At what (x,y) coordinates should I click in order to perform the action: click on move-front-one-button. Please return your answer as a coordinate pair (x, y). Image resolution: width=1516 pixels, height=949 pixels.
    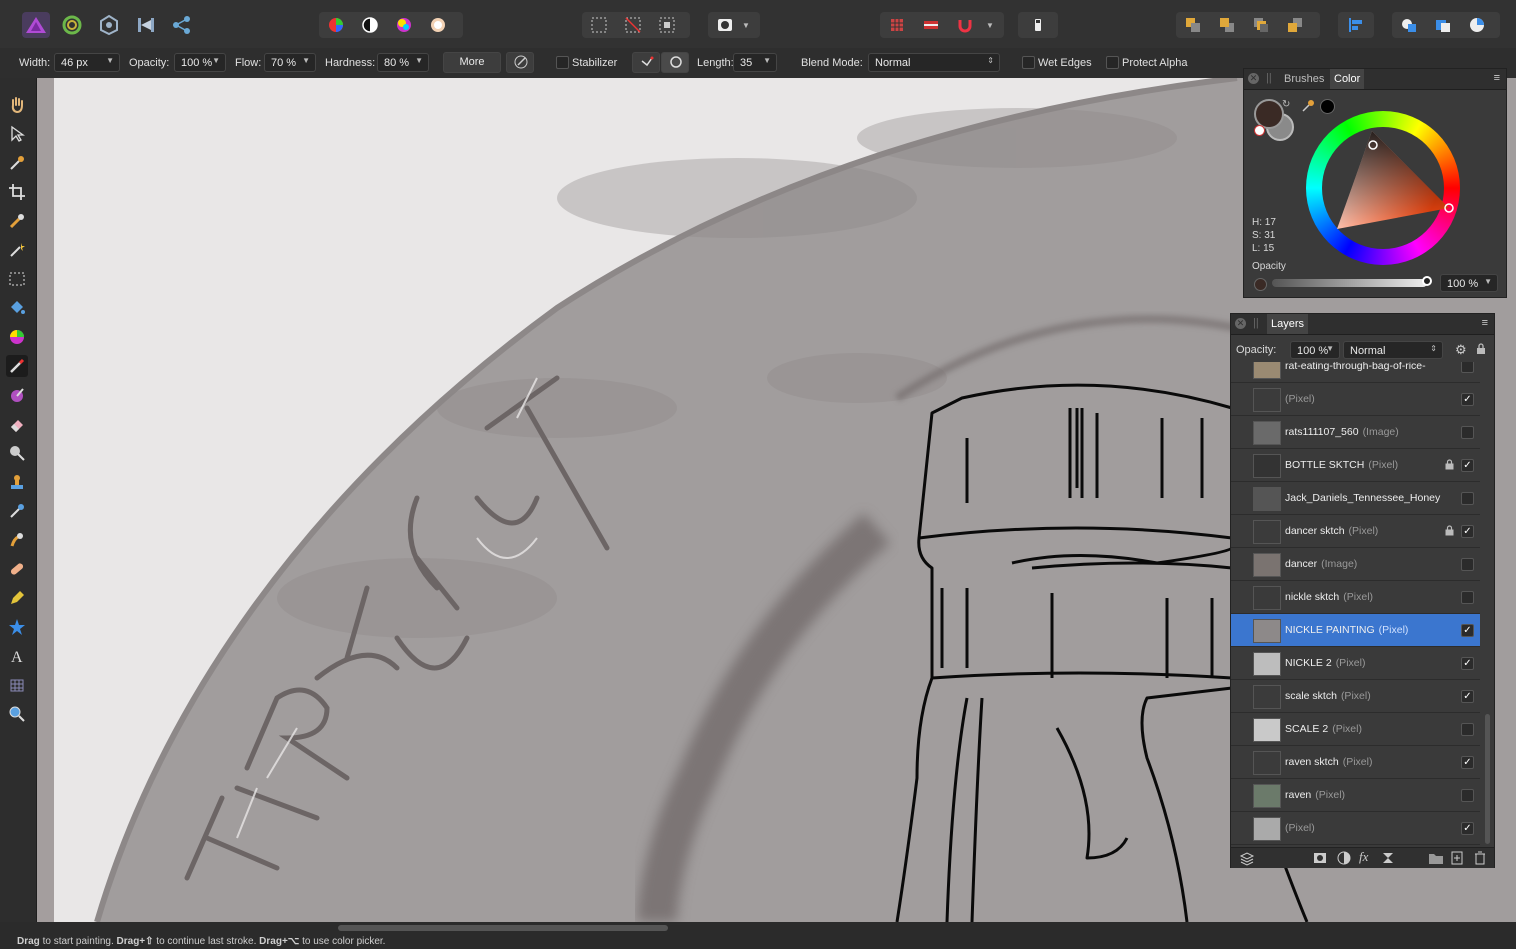
    Looking at the image, I should click on (1261, 25).